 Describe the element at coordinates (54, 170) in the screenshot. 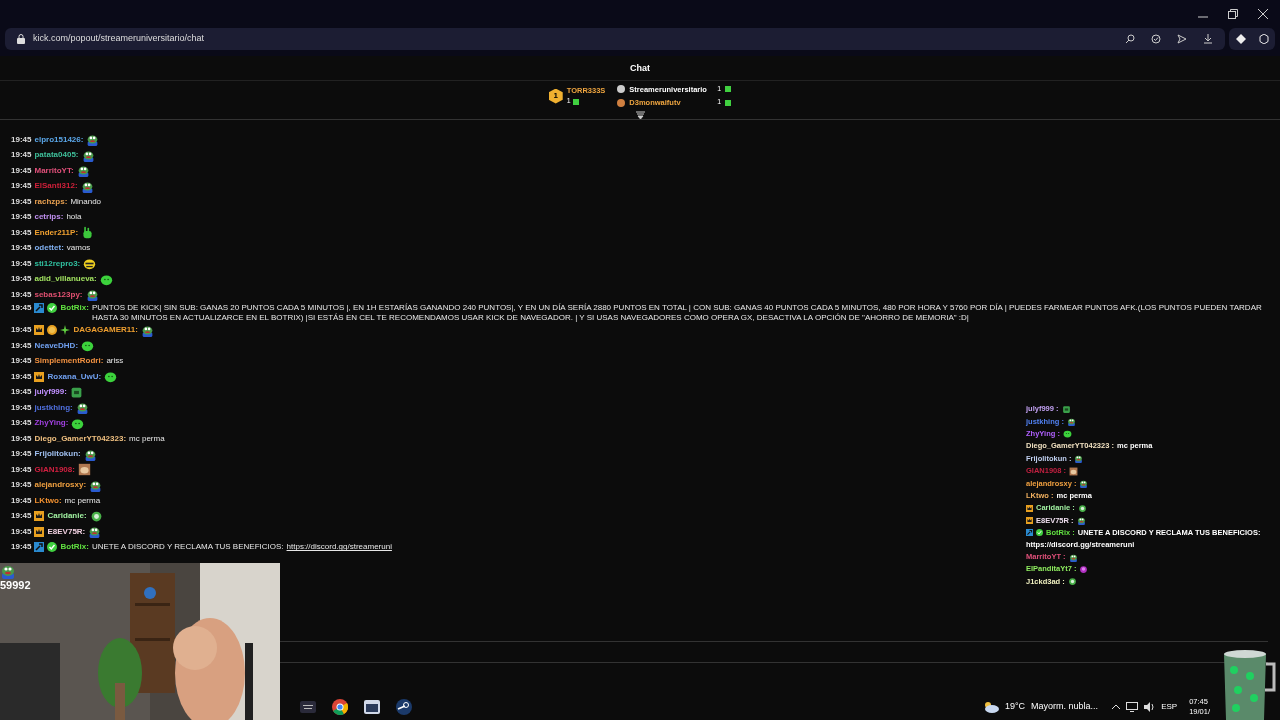

I see `username: MarritoYT:` at that location.